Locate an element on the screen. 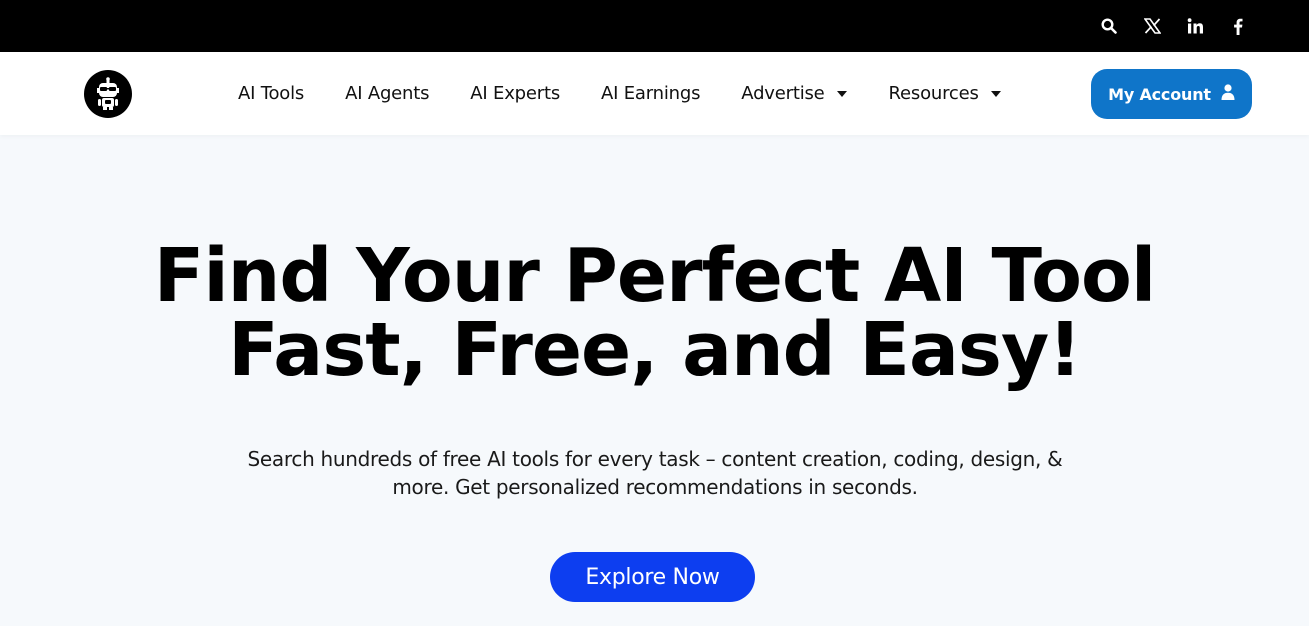 This screenshot has width=1309, height=626. robot-sunglasses-logo-icon is located at coordinates (108, 94).